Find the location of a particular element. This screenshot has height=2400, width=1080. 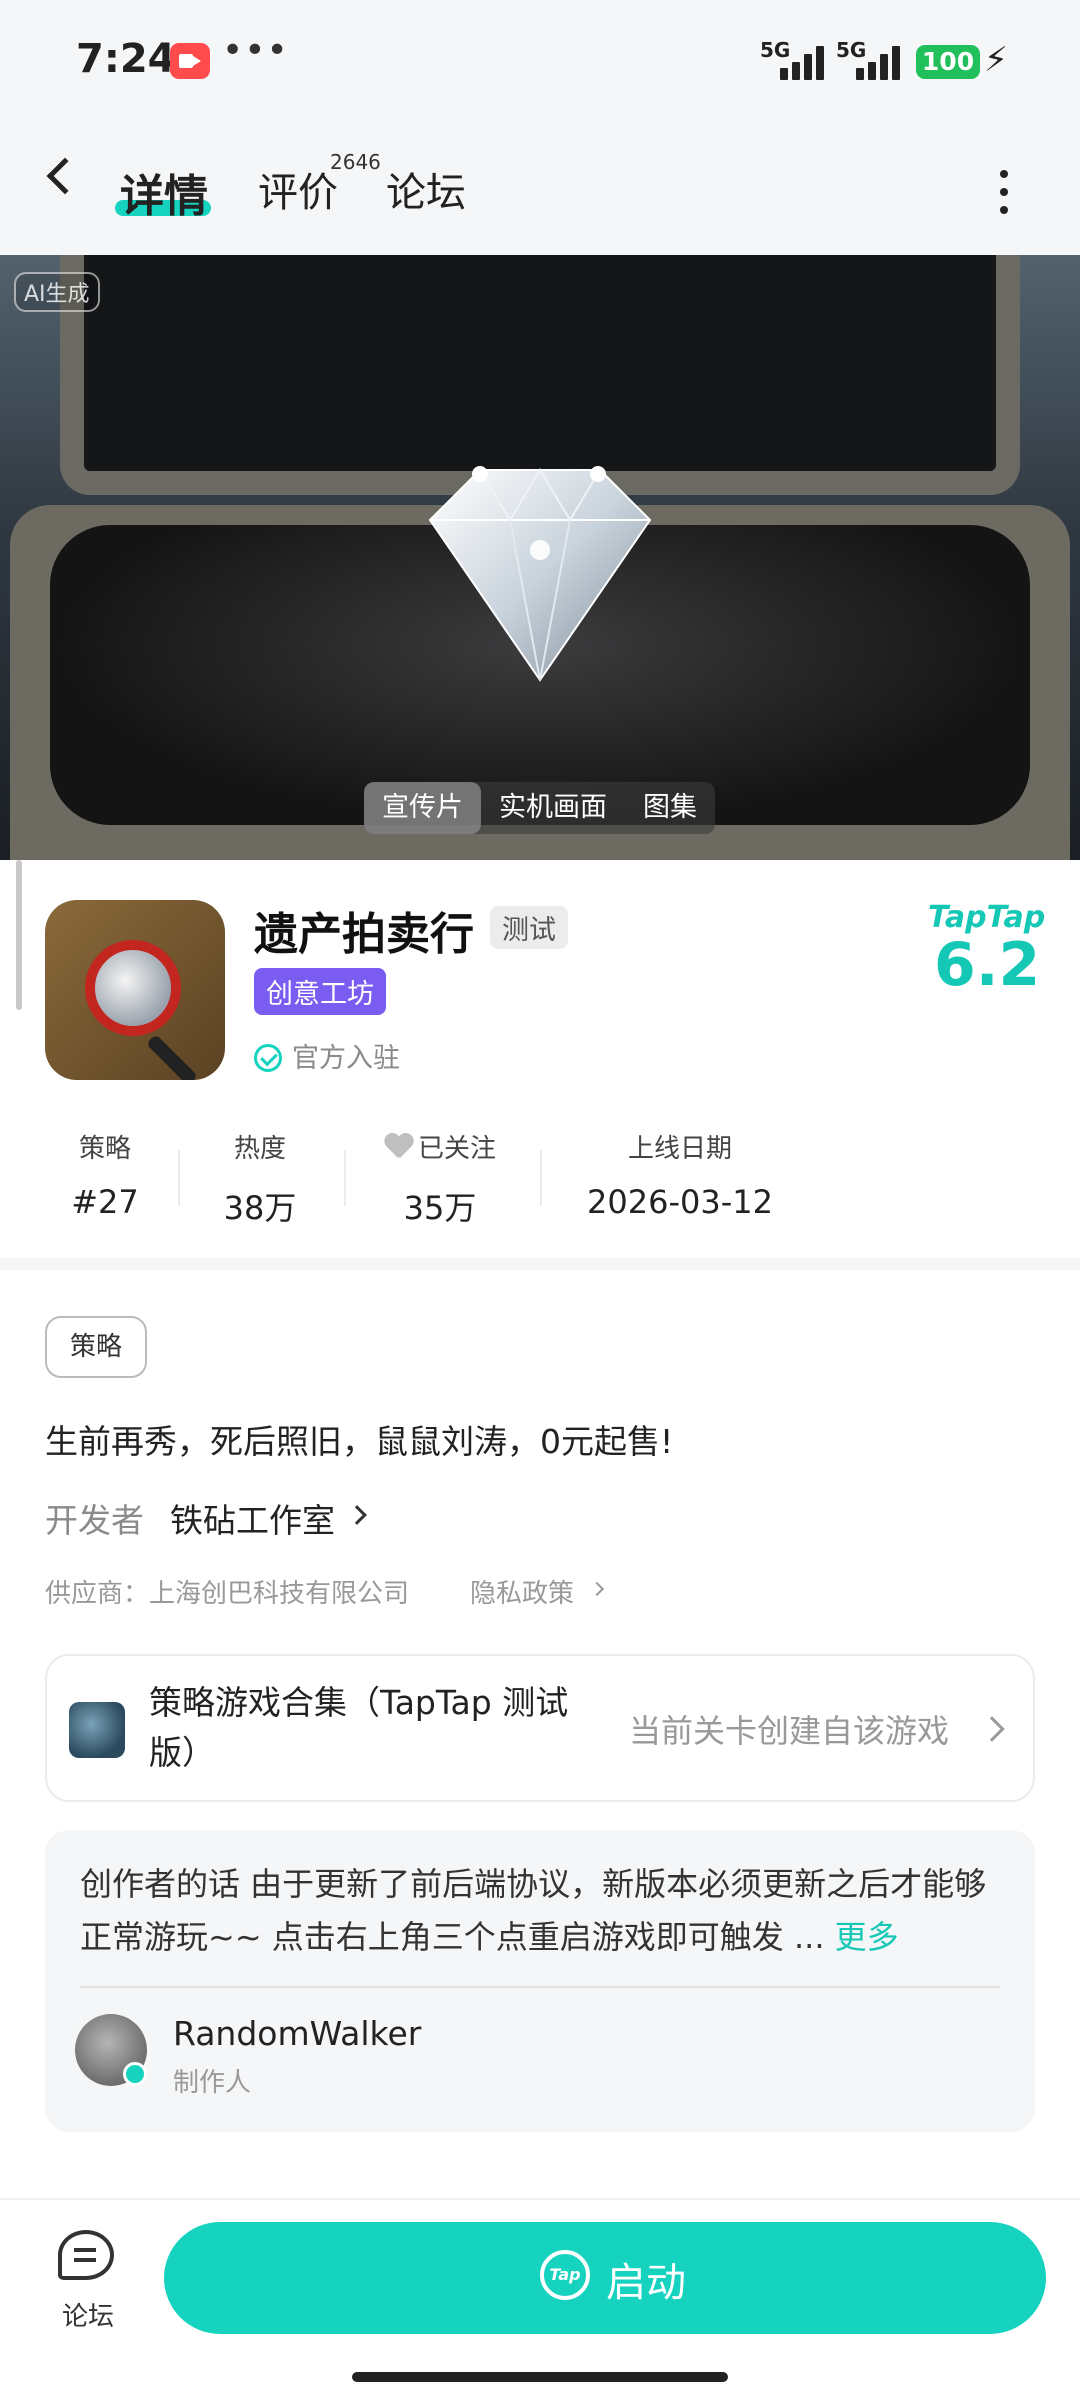

test-badge: 测试 is located at coordinates (529, 927).